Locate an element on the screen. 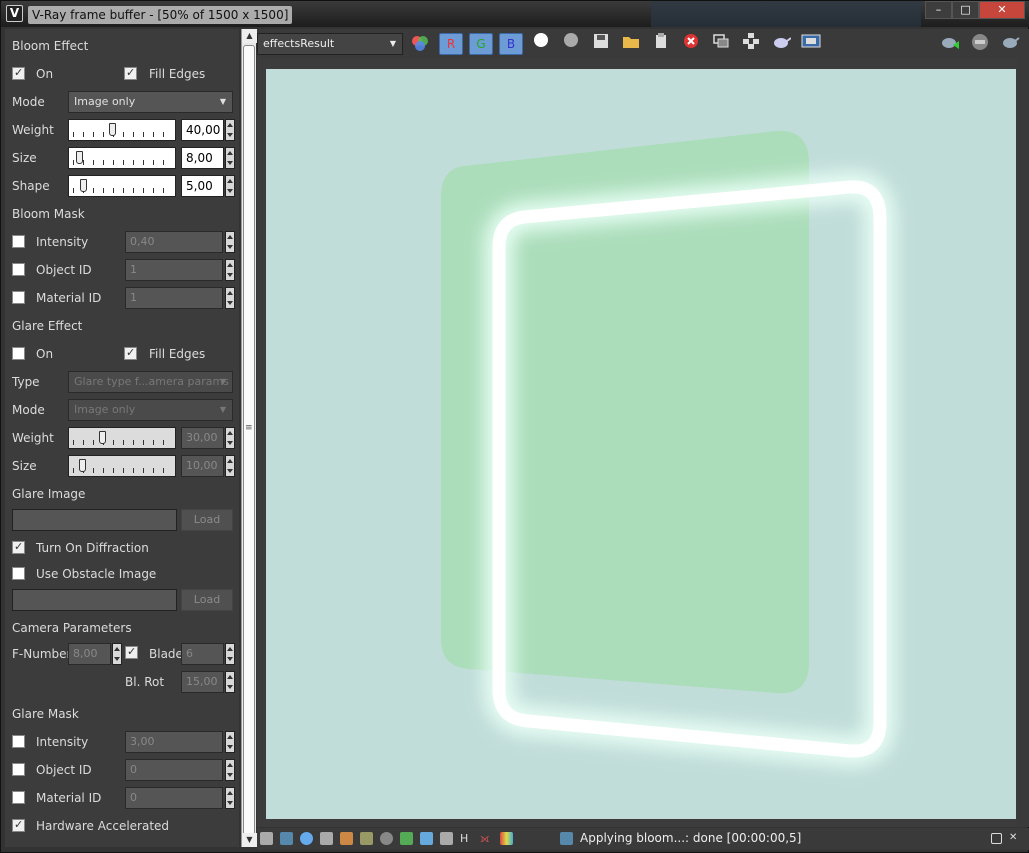  glare-mask-materialid-spinner is located at coordinates (230, 798).